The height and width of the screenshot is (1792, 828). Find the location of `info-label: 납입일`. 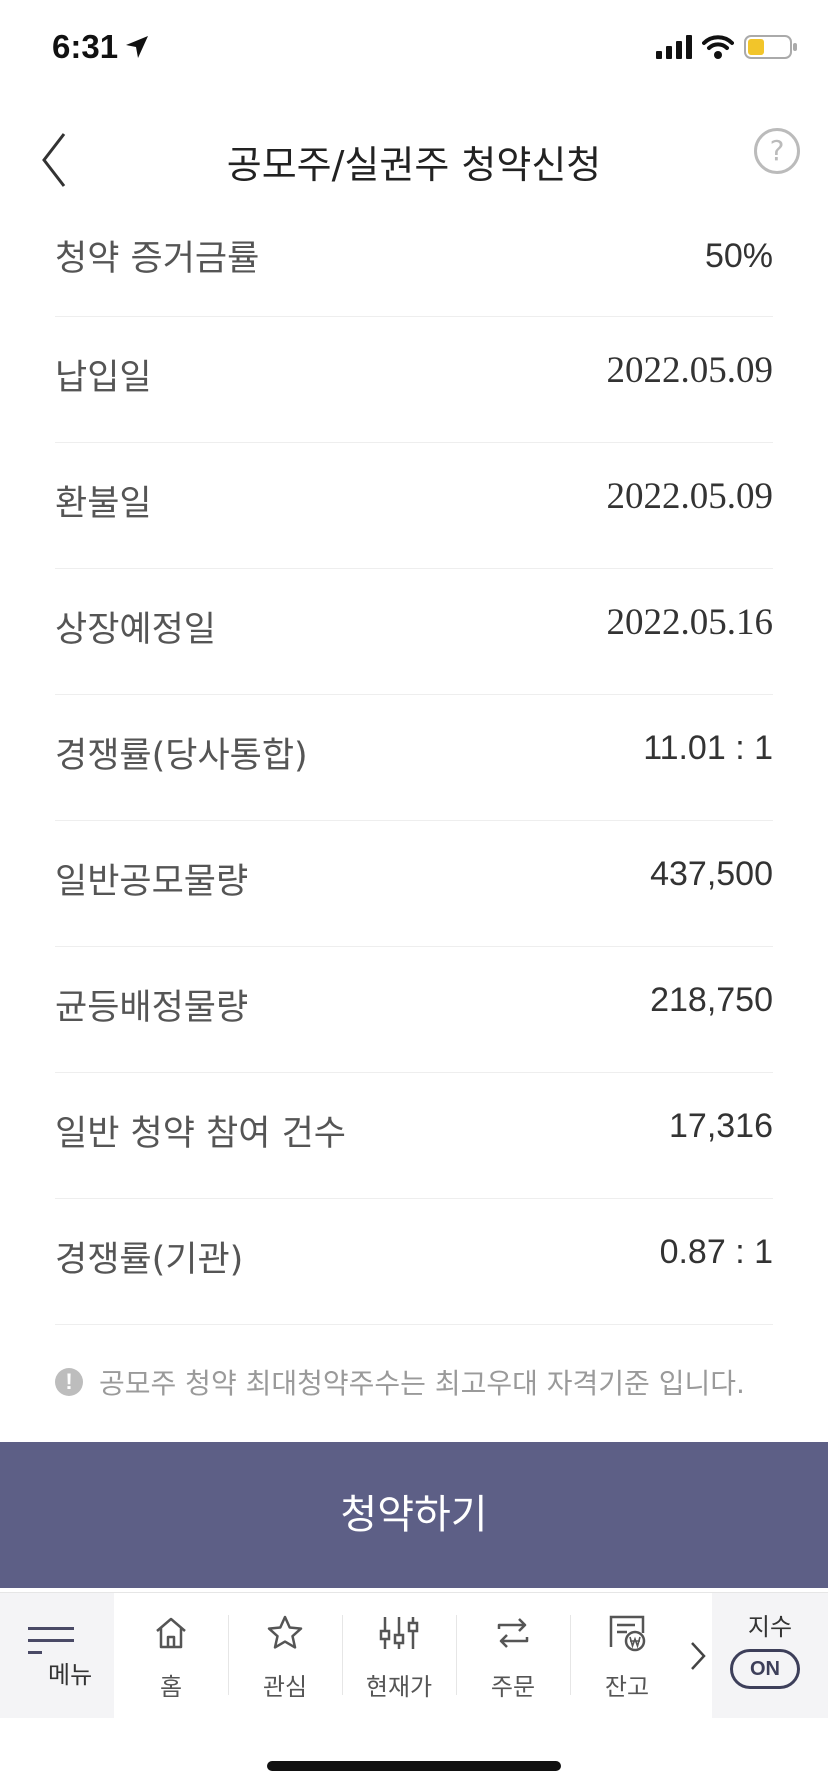

info-label: 납입일 is located at coordinates (103, 378).